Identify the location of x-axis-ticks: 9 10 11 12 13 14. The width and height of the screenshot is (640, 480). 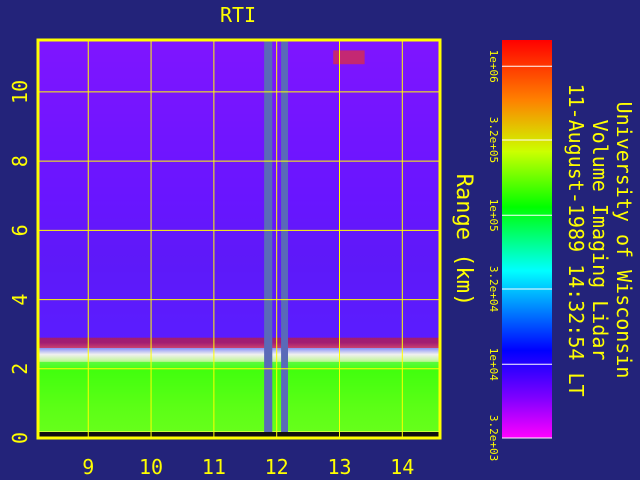
(248, 467).